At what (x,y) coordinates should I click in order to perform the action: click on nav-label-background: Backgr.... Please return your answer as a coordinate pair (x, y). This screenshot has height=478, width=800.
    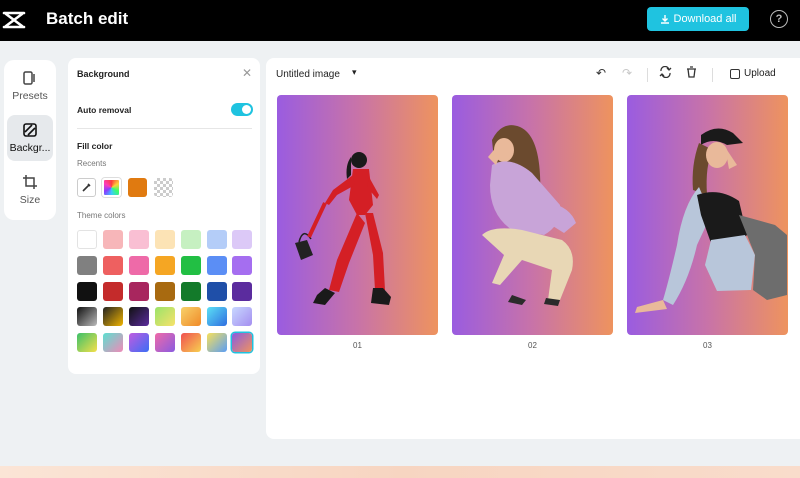
    Looking at the image, I should click on (30, 148).